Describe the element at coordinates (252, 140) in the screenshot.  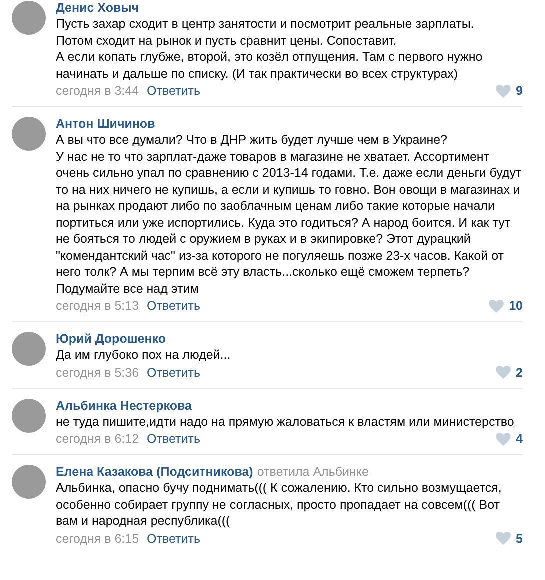
I see `comment-text: А вы что все думали? Что в ДНР жить будет лучше чем в Украине?` at that location.